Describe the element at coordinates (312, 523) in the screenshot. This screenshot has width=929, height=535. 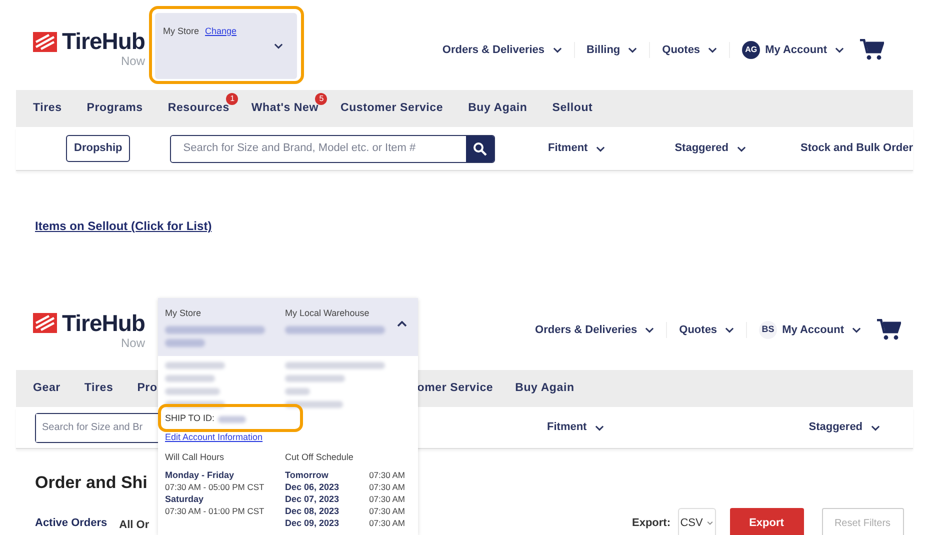
I see `cutoff-day: Dec 09, 2023` at that location.